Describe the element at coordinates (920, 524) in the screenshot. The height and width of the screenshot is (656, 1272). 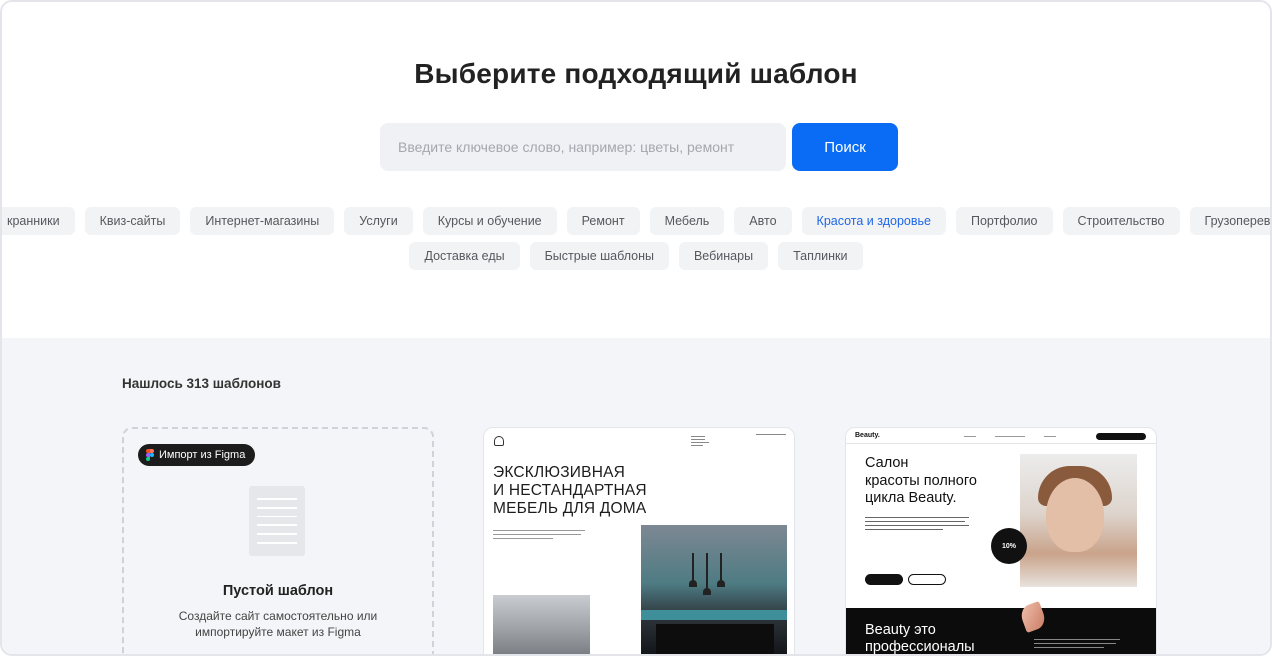
I see `beauty-subtext` at that location.